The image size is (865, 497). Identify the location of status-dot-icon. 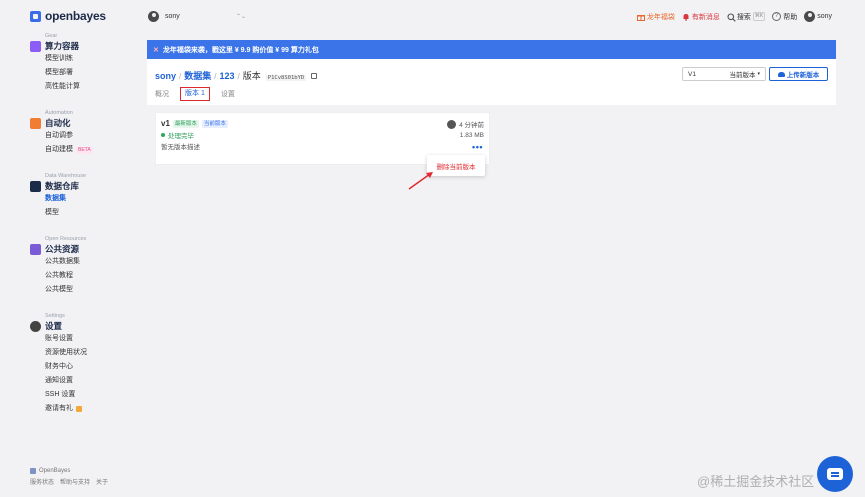
(163, 135).